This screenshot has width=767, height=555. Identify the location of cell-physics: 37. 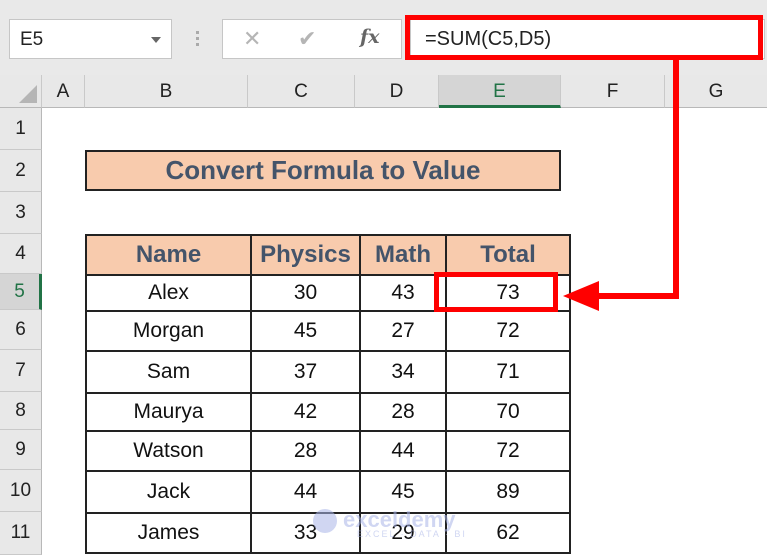
(305, 372).